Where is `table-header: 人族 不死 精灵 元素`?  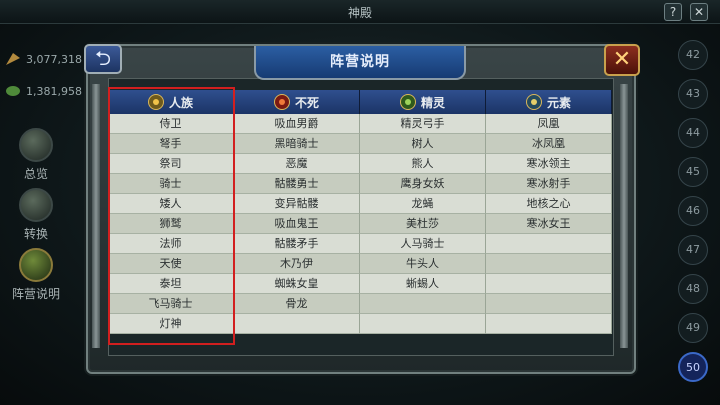
table-header: 人族 不死 精灵 元素 is located at coordinates (360, 102).